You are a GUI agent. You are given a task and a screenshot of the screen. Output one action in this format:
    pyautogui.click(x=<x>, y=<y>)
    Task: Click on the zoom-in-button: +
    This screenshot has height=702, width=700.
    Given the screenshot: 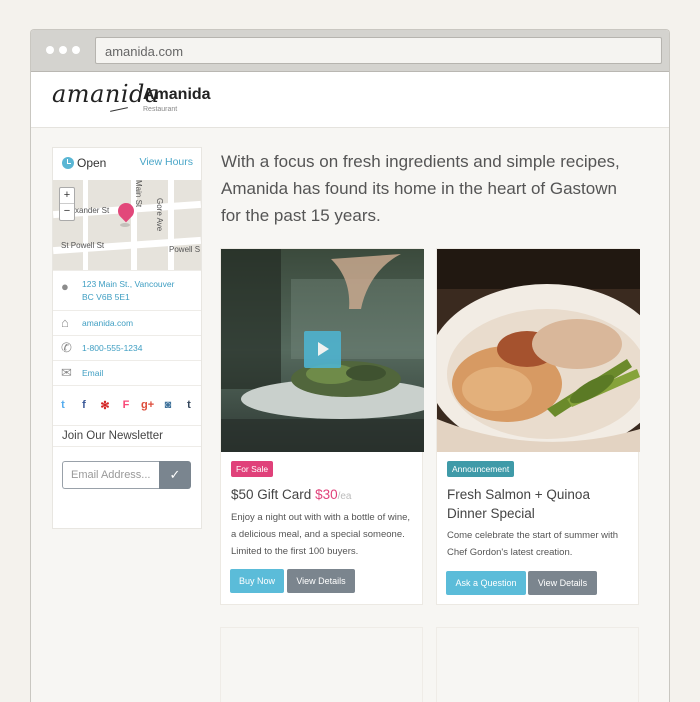 What is the action you would take?
    pyautogui.click(x=67, y=196)
    